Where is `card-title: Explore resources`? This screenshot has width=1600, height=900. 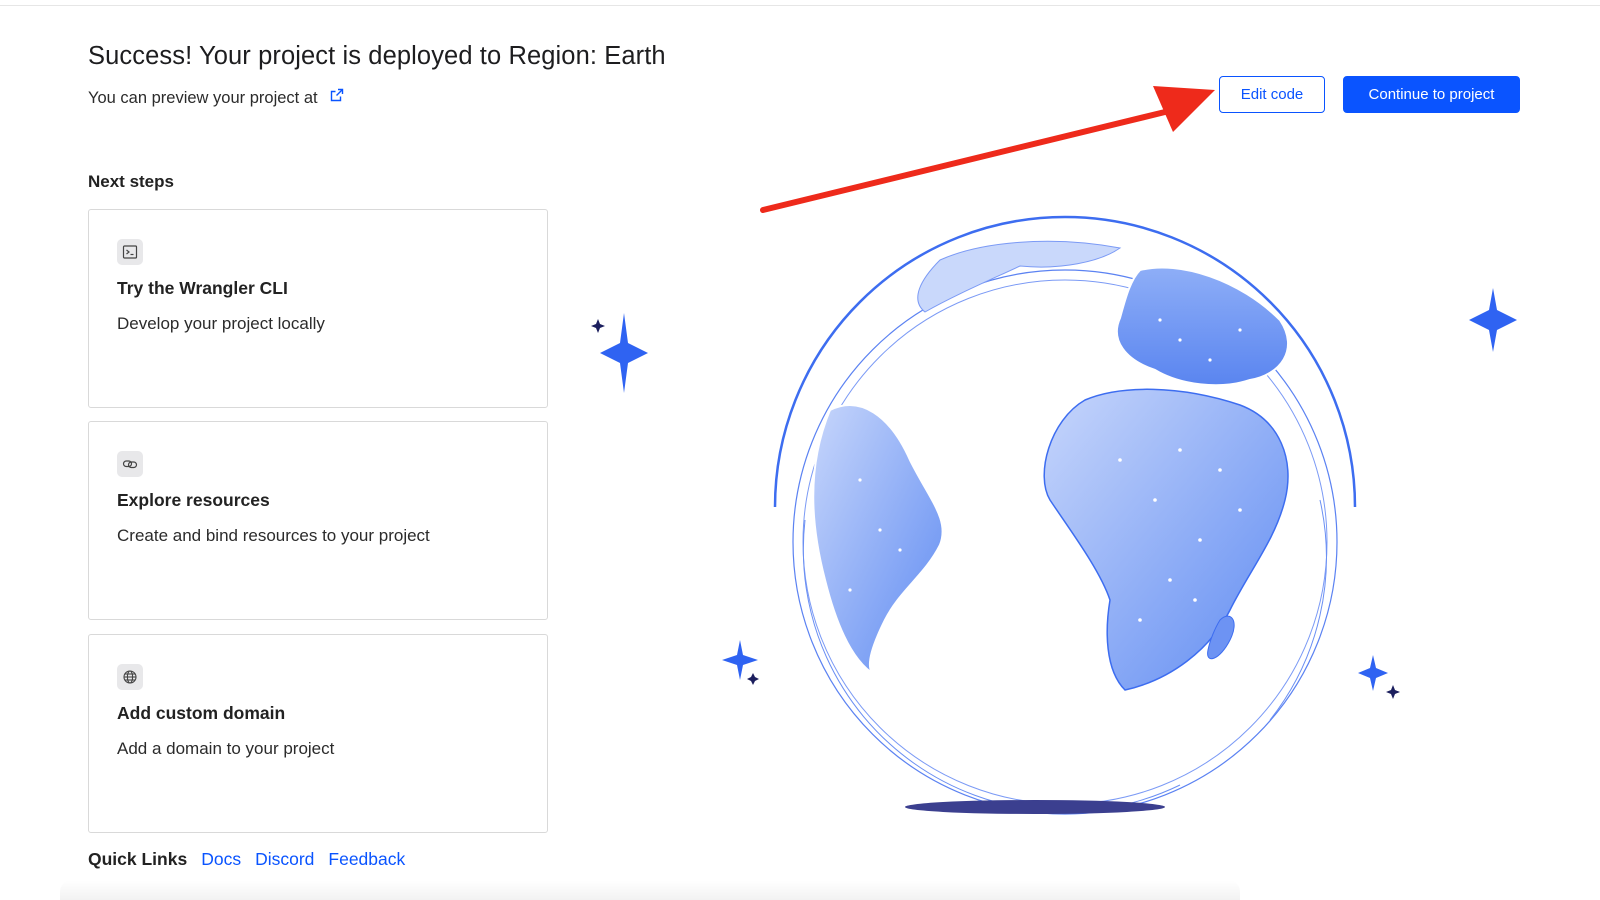
card-title: Explore resources is located at coordinates (193, 500).